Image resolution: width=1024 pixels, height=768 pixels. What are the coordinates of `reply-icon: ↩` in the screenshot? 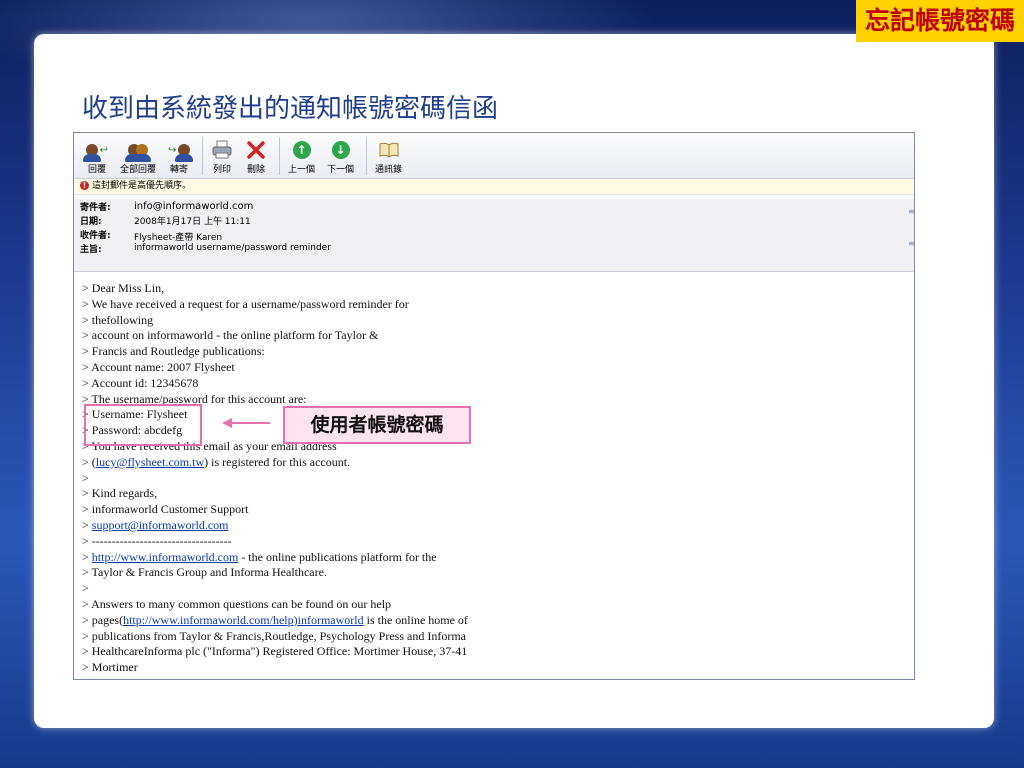 It's located at (95, 151).